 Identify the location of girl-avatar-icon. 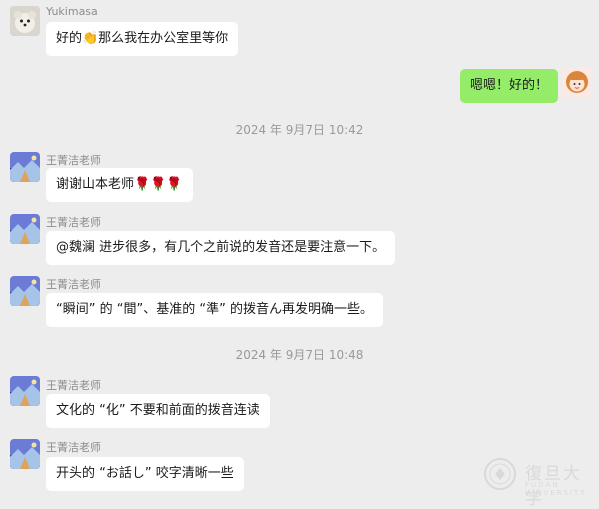
(577, 82).